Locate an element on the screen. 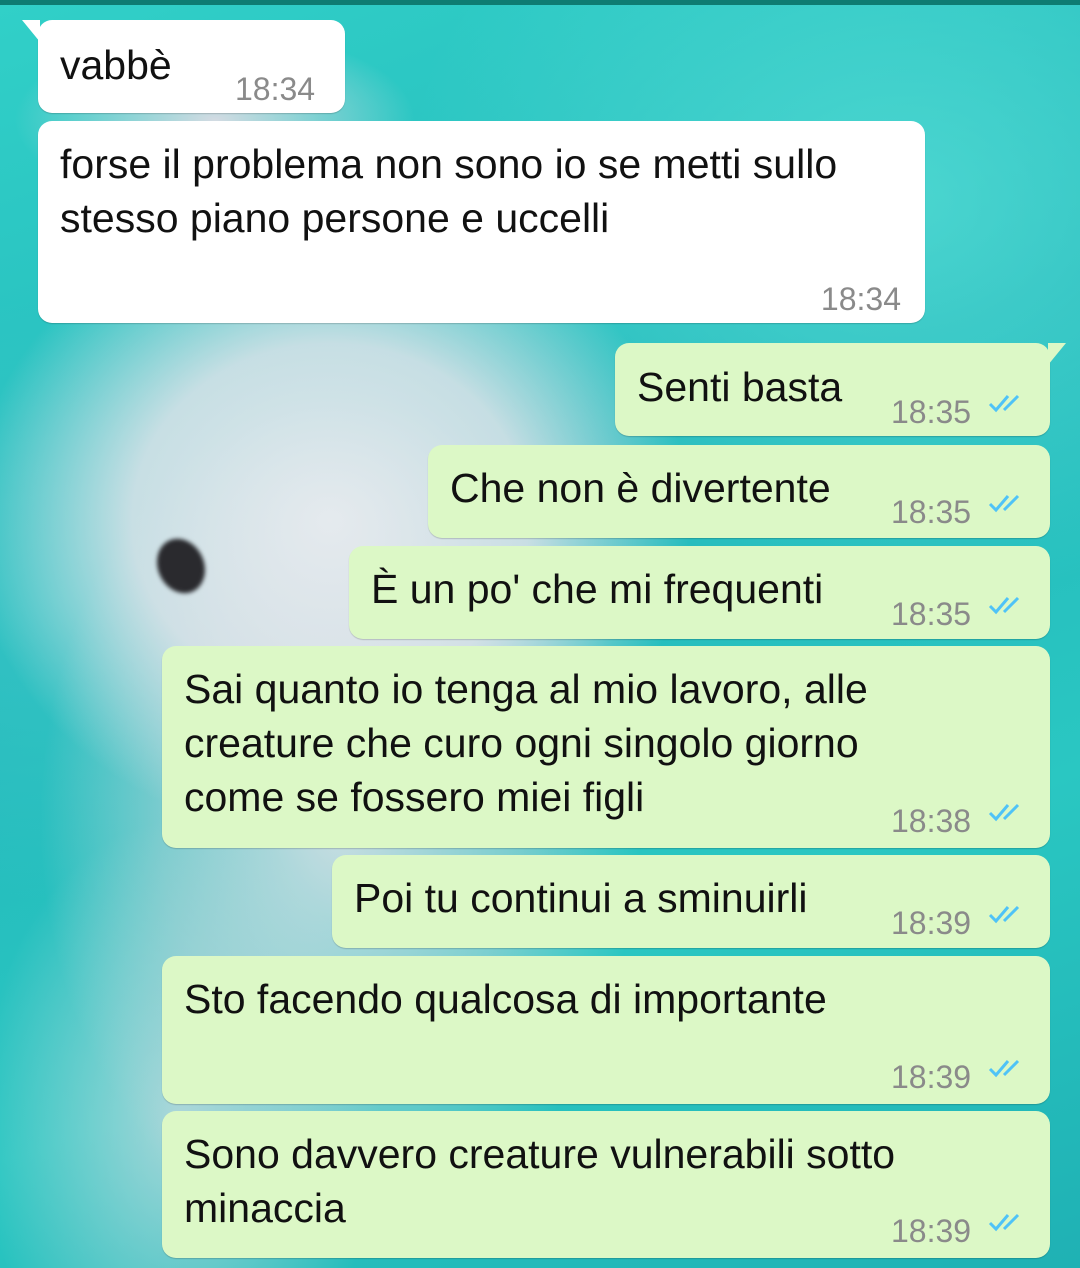  message-bubble-outgoing: È un po' che mi frequenti 18:35 is located at coordinates (699, 592).